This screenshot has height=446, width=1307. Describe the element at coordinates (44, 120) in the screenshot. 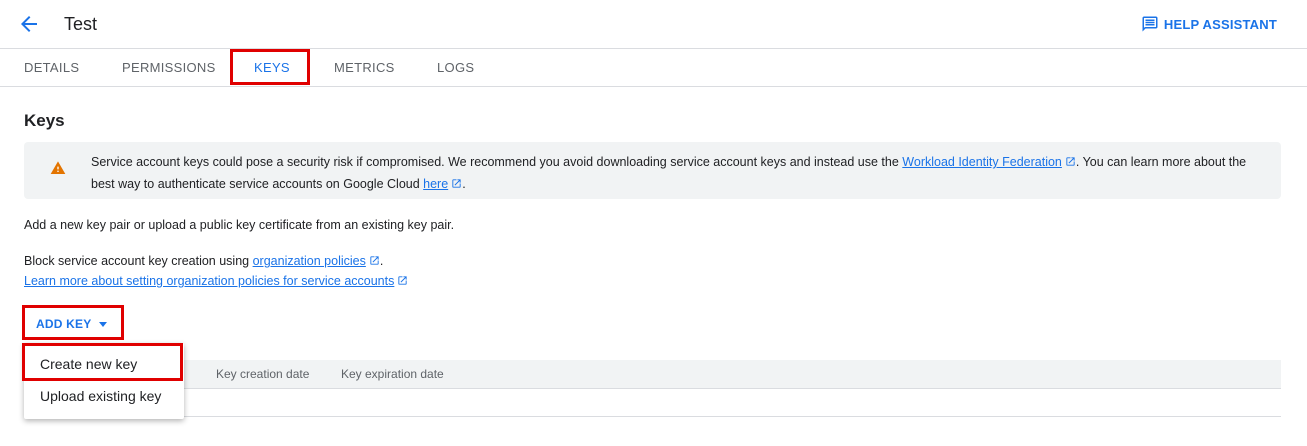

I see `section-title: Keys` at that location.